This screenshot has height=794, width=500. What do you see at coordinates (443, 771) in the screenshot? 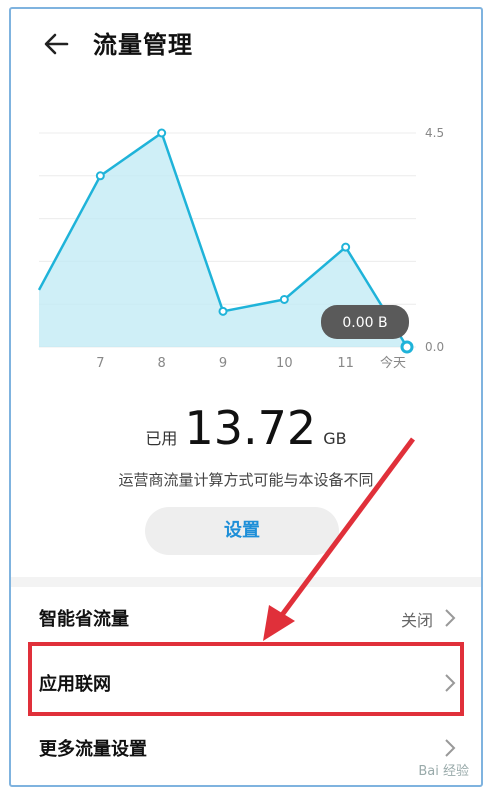
I see `watermark: Bai 经验` at bounding box center [443, 771].